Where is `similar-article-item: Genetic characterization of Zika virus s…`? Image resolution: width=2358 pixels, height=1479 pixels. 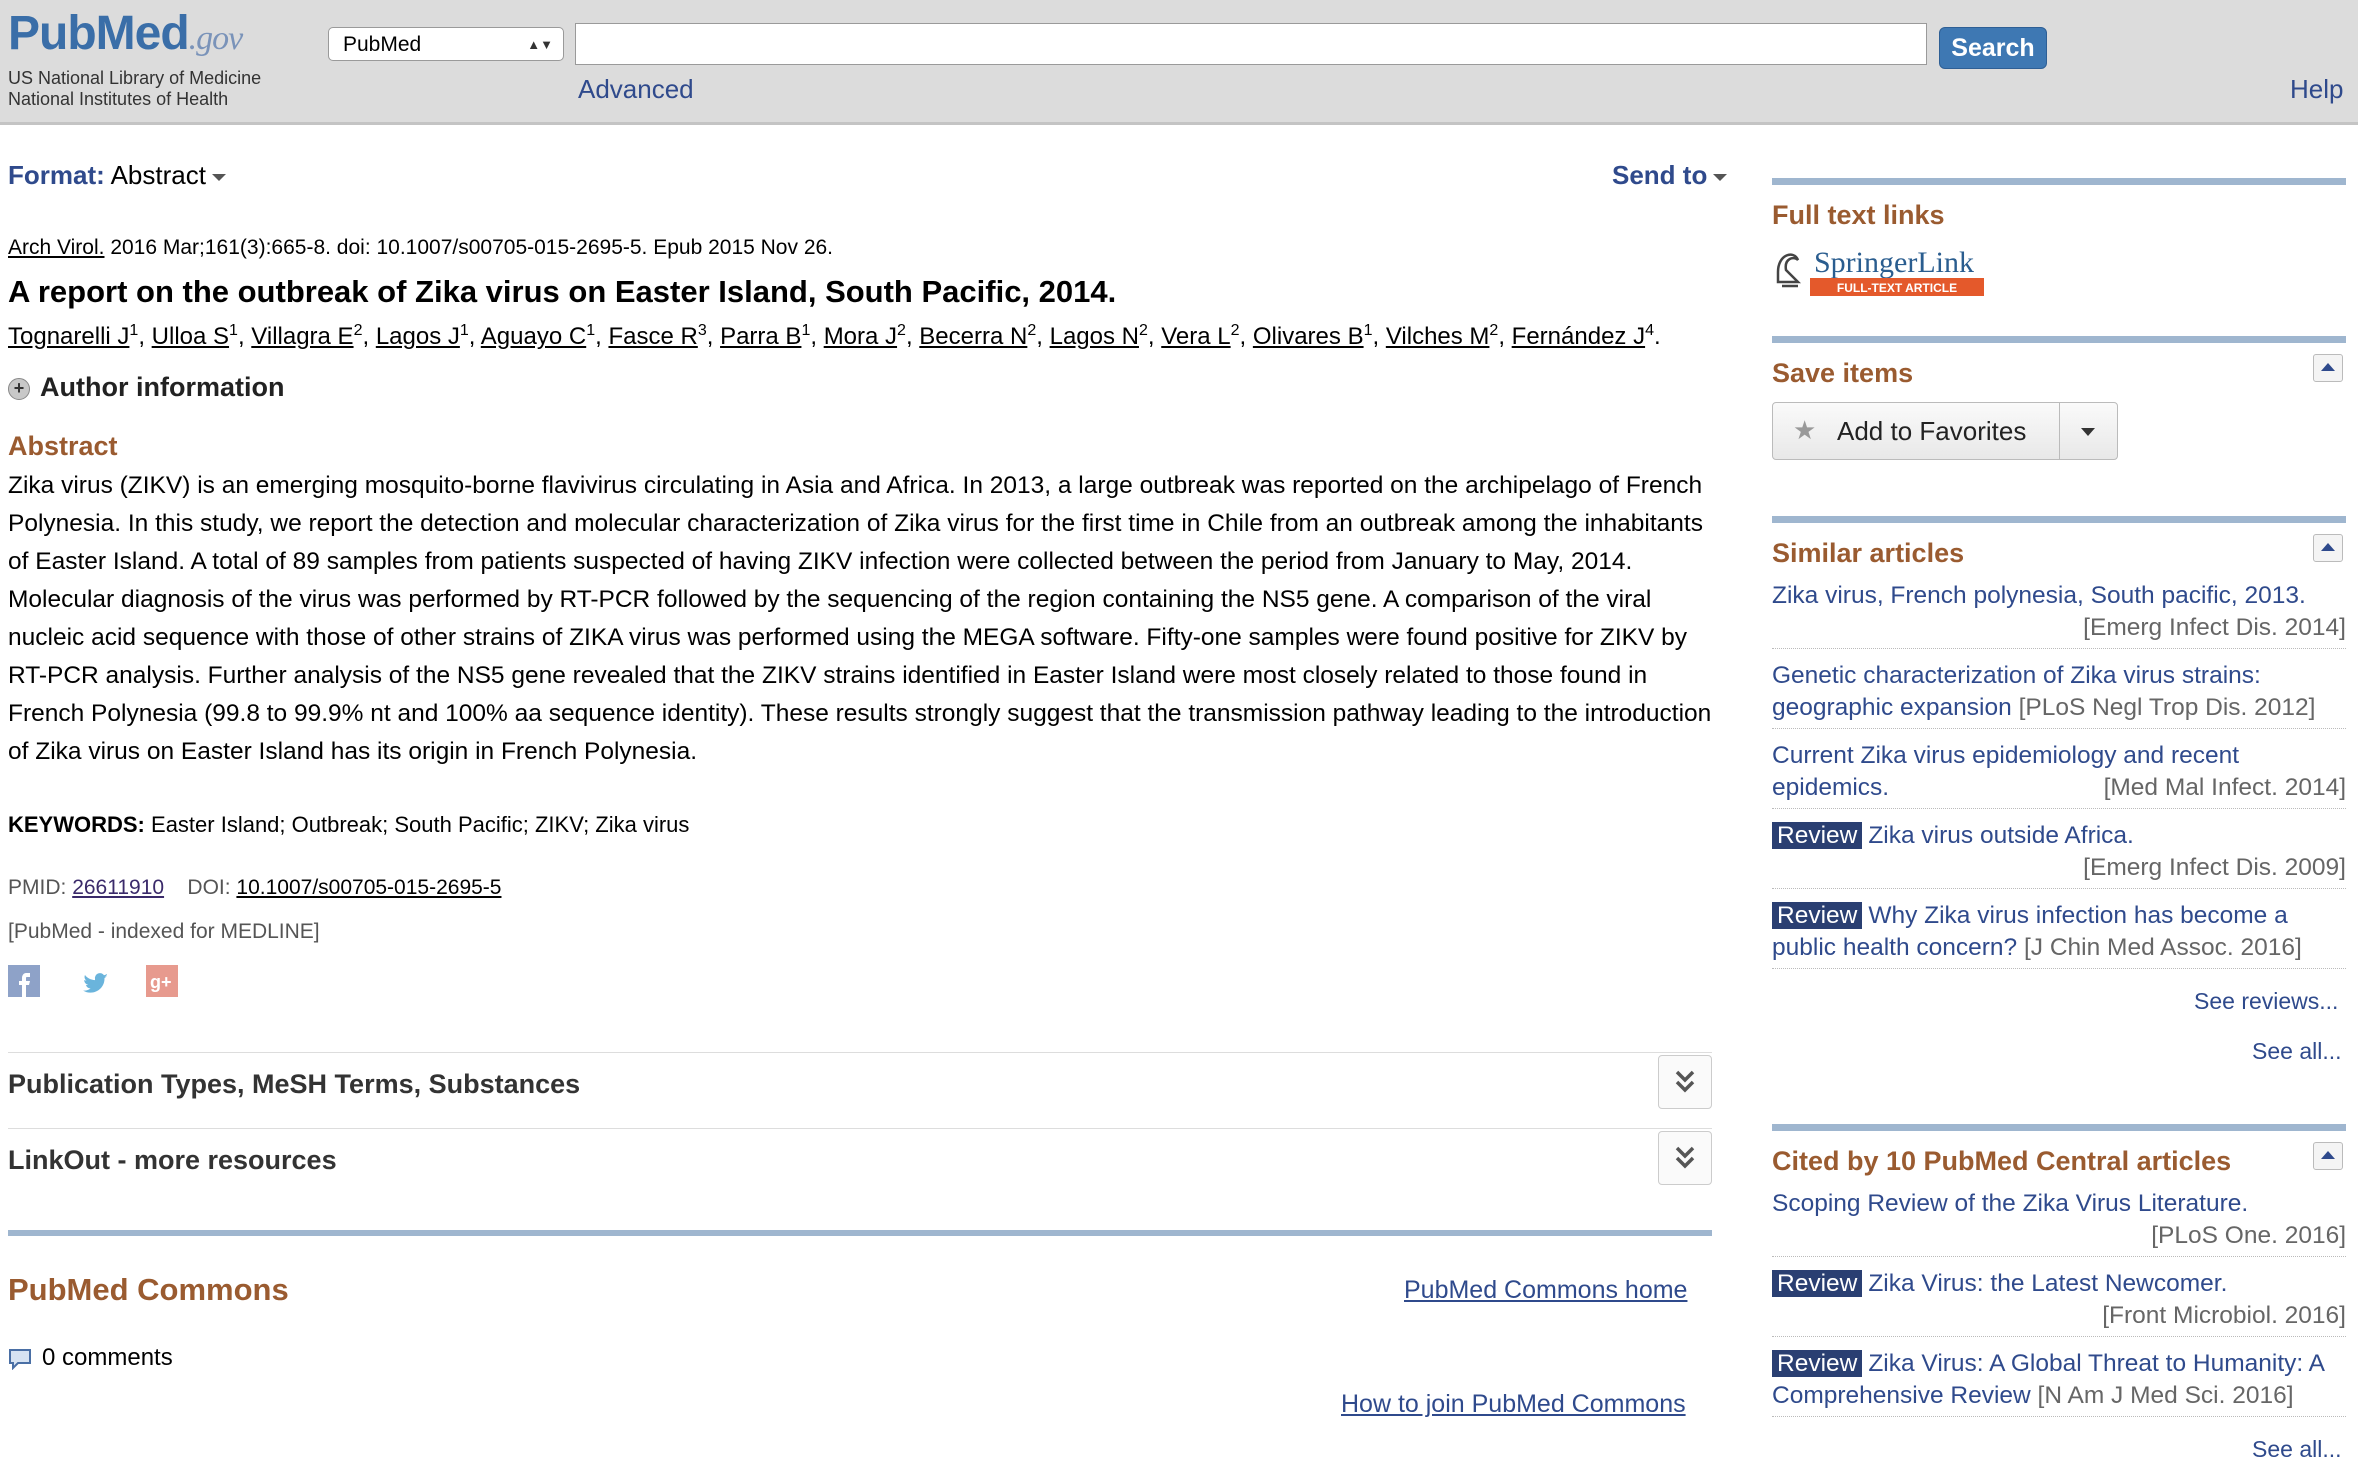
similar-article-item: Genetic characterization of Zika virus s… is located at coordinates (2059, 694).